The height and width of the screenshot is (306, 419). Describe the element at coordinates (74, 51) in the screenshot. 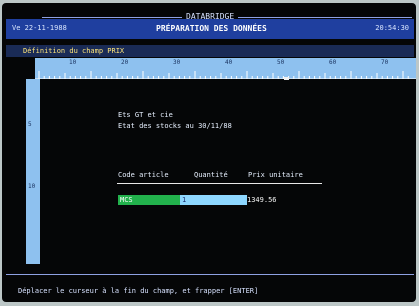

I see `field-definition-label: Définition du champ PRIX` at that location.